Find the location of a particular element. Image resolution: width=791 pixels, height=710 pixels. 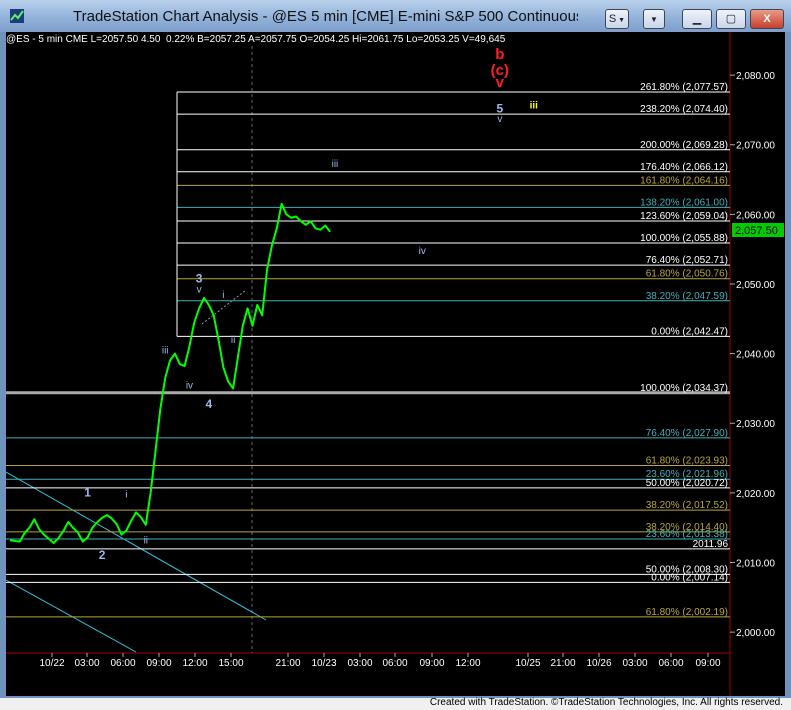

low: Lo=2053.25 is located at coordinates (433, 39).